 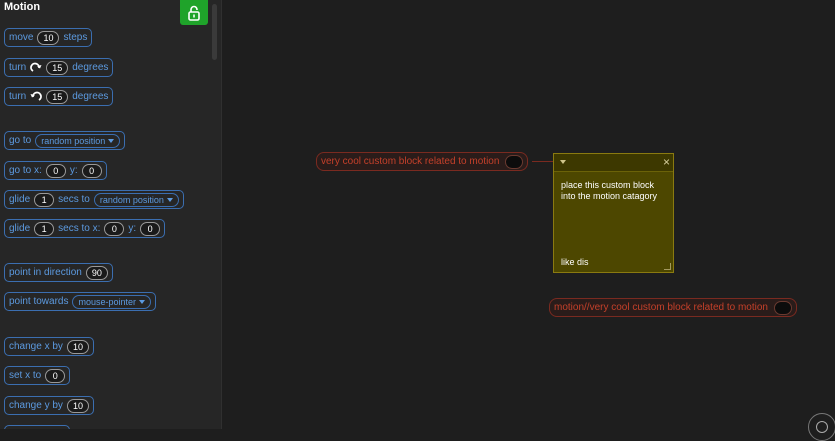 What do you see at coordinates (107, 301) in the screenshot?
I see `dropdown-value: mouse-pointer` at bounding box center [107, 301].